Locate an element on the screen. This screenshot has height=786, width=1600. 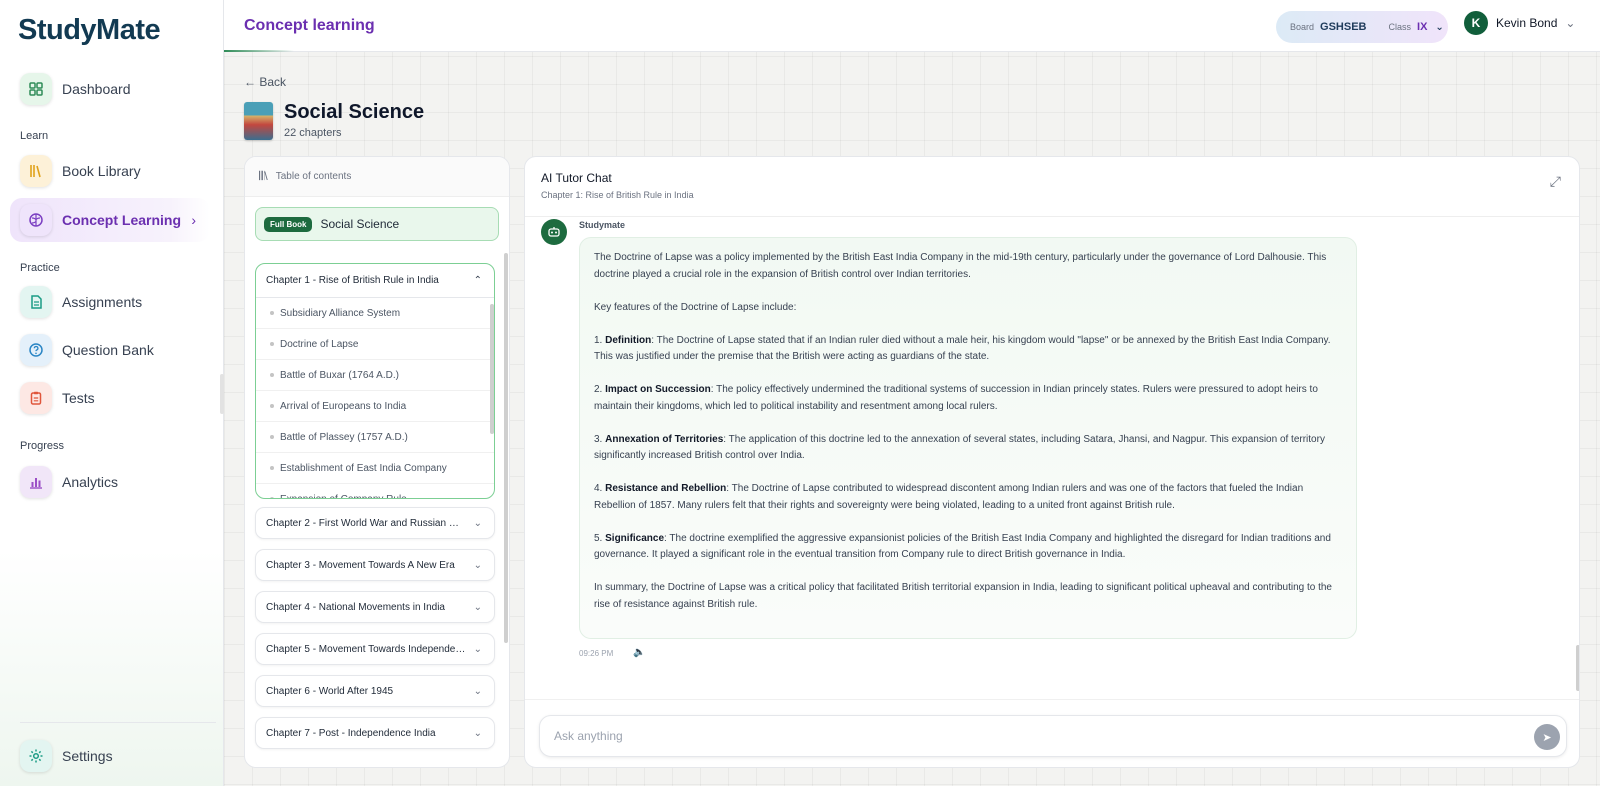
sidebar-item-question-bank: Question Bank is located at coordinates (110, 350).